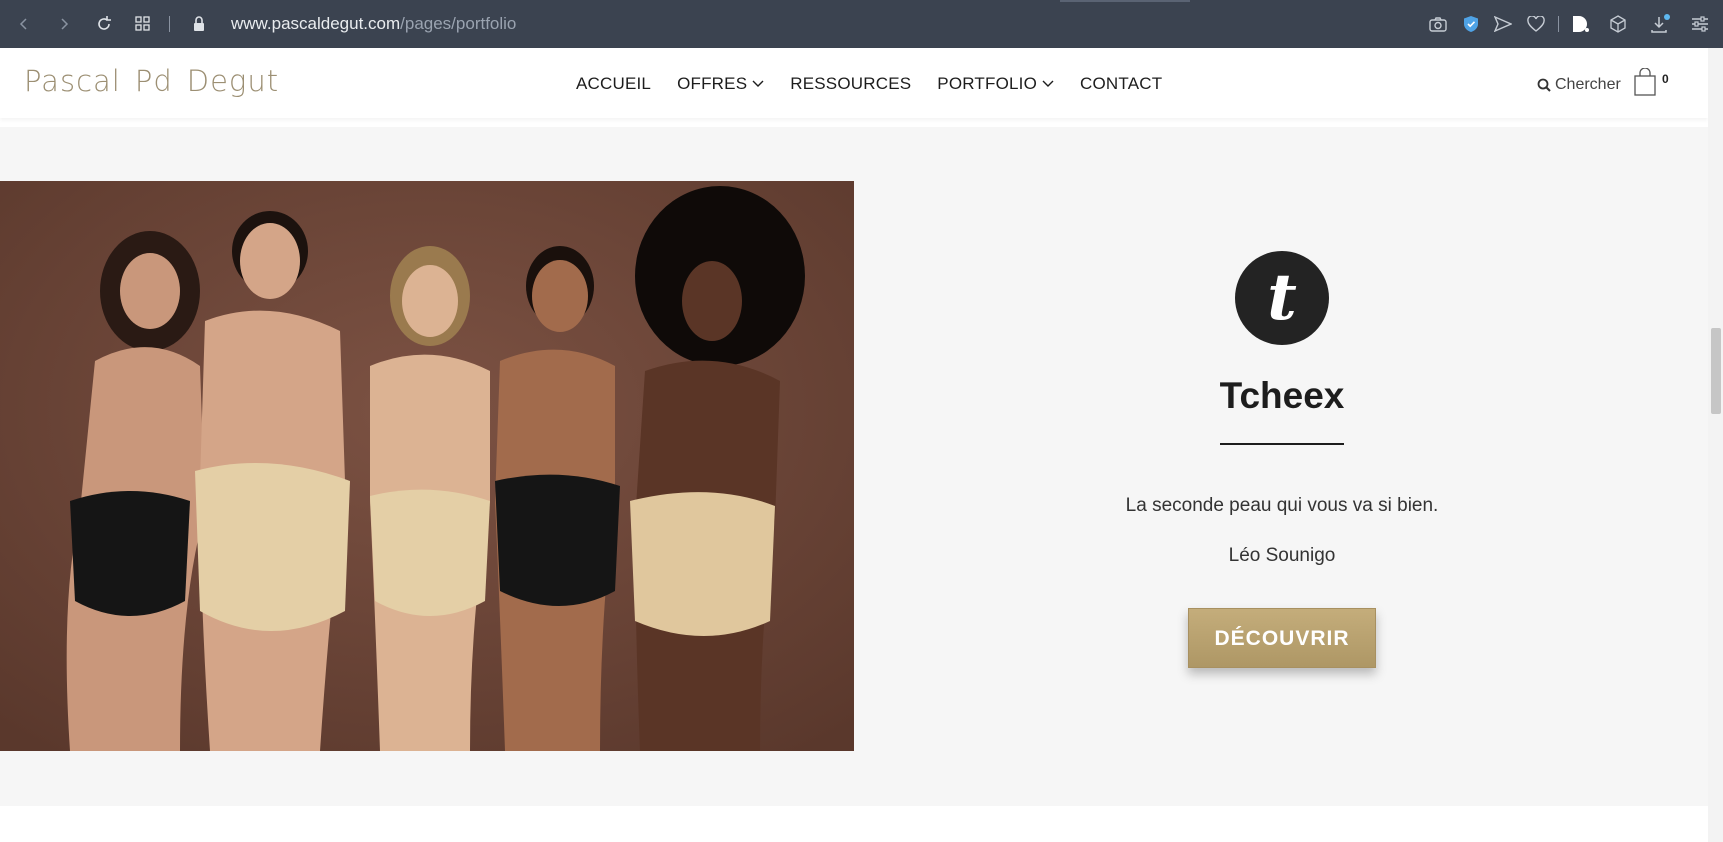 The image size is (1723, 842). I want to click on brand-logo-letter: t, so click(1282, 297).